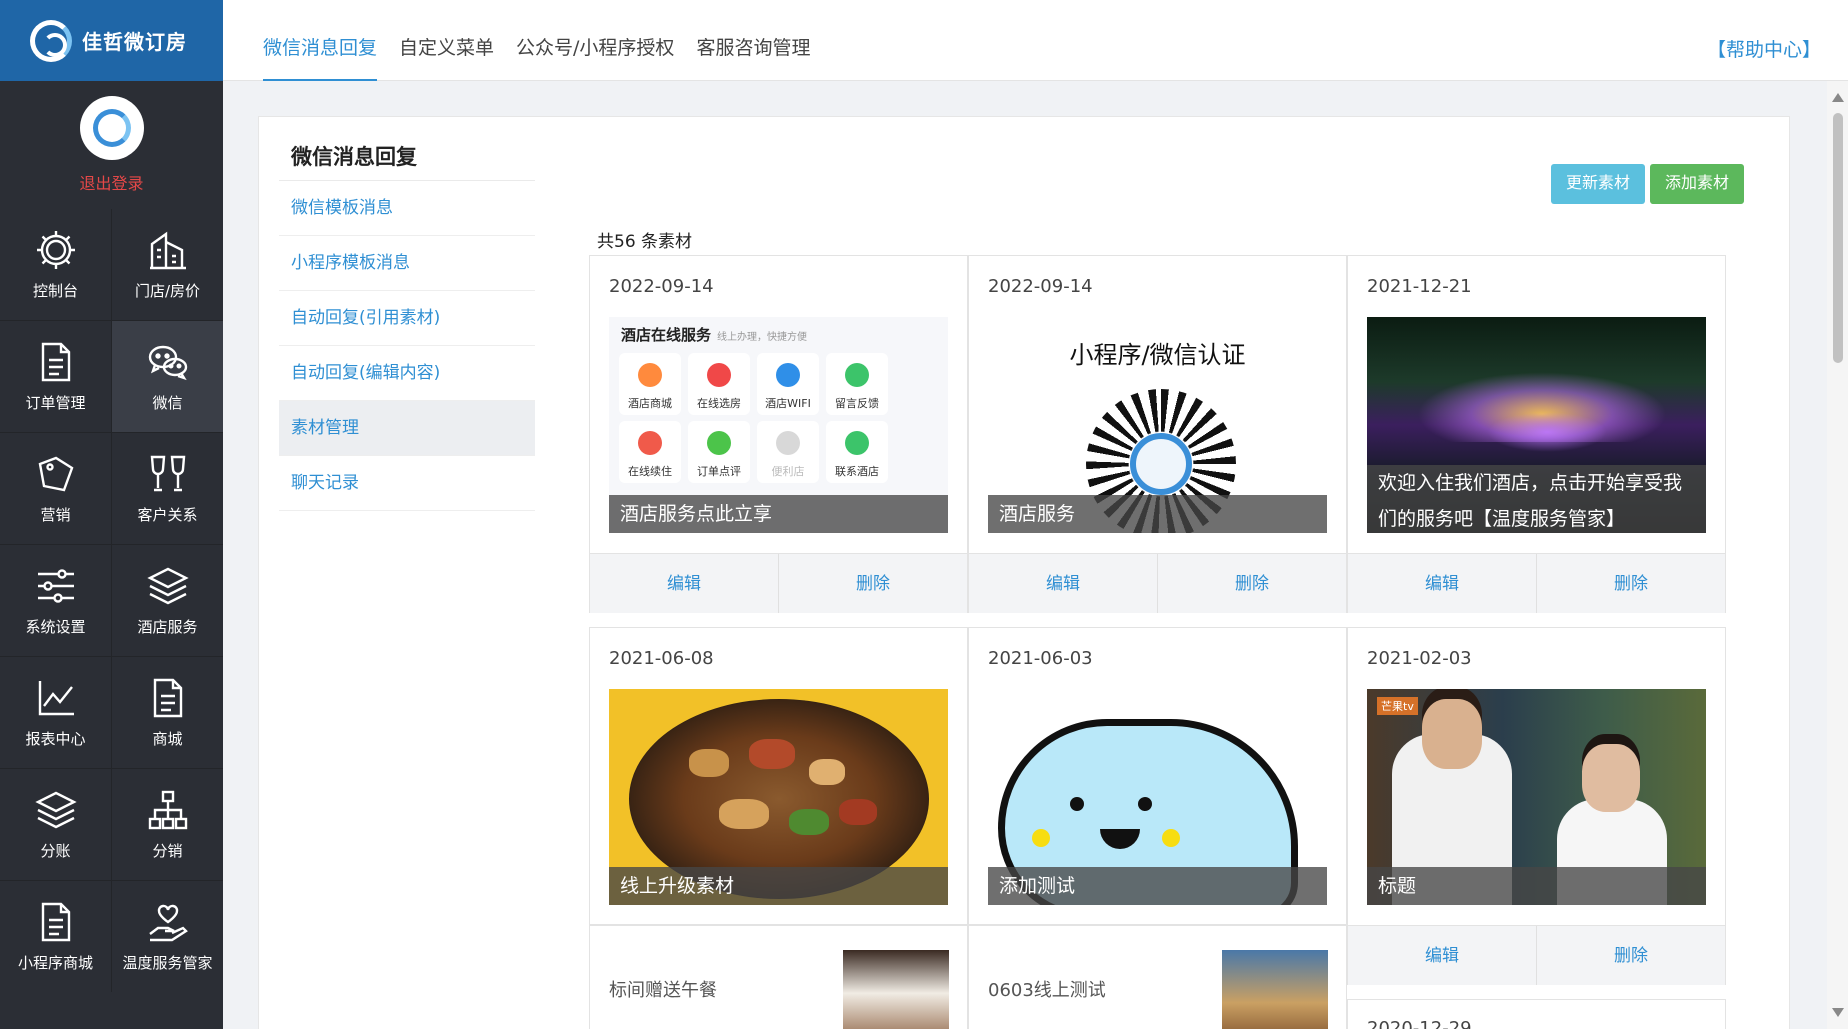 This screenshot has width=1848, height=1029. I want to click on nav-item-split: 分账, so click(55, 824).